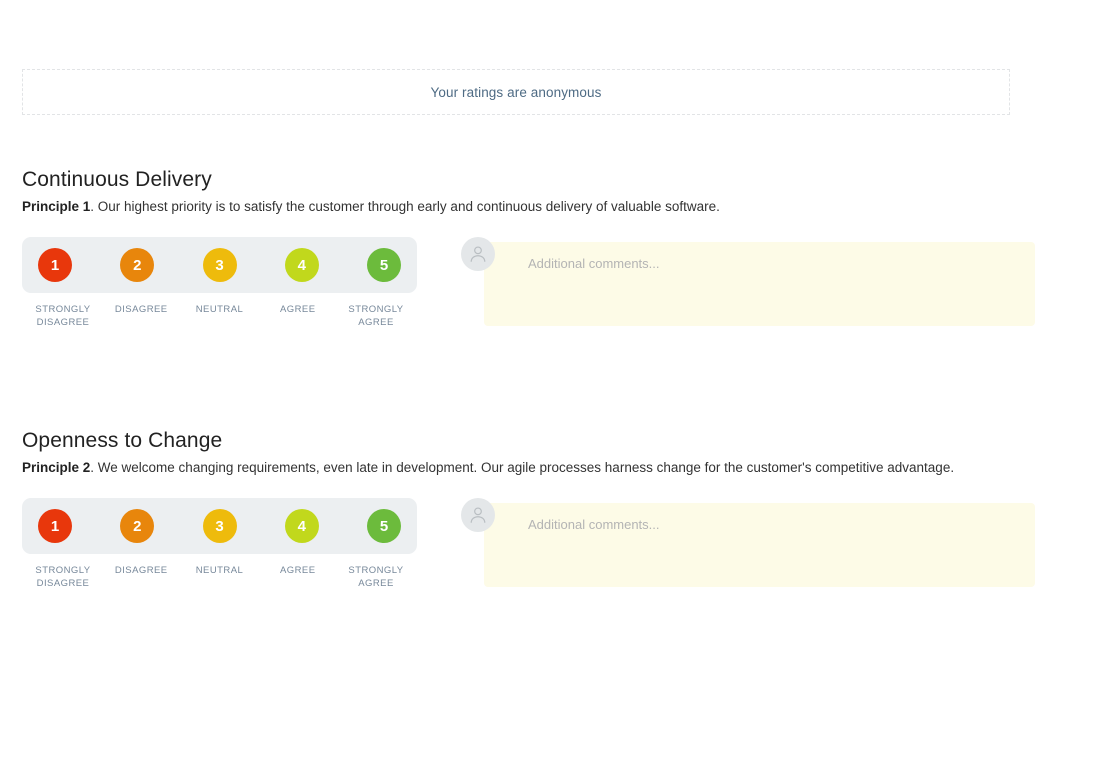 The height and width of the screenshot is (762, 1098). What do you see at coordinates (376, 577) in the screenshot?
I see `rating-label-2-5: STRONGLY AGREE` at bounding box center [376, 577].